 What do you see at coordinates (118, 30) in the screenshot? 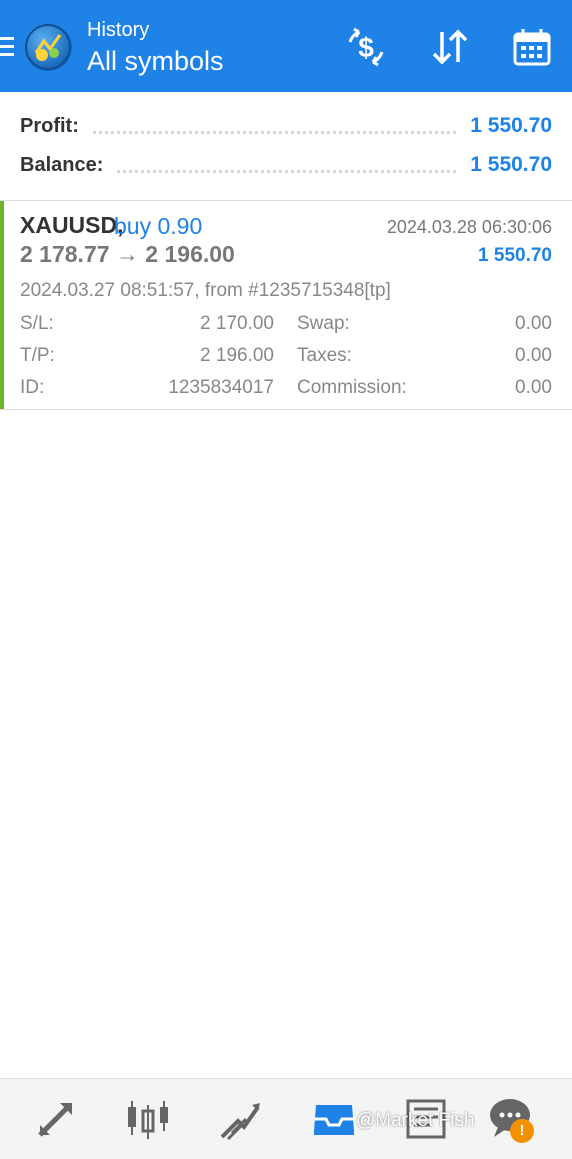
I see `header-subtitle: History` at bounding box center [118, 30].